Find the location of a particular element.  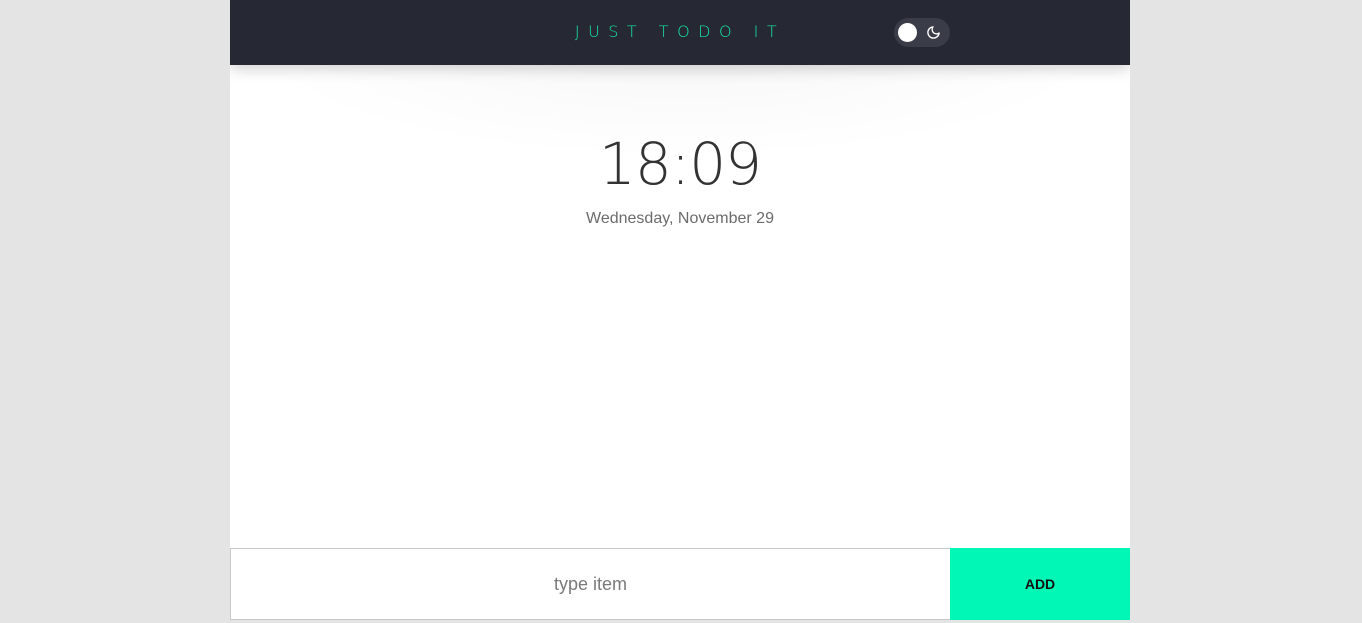

current-date: Wednesday, November 29 is located at coordinates (680, 218).